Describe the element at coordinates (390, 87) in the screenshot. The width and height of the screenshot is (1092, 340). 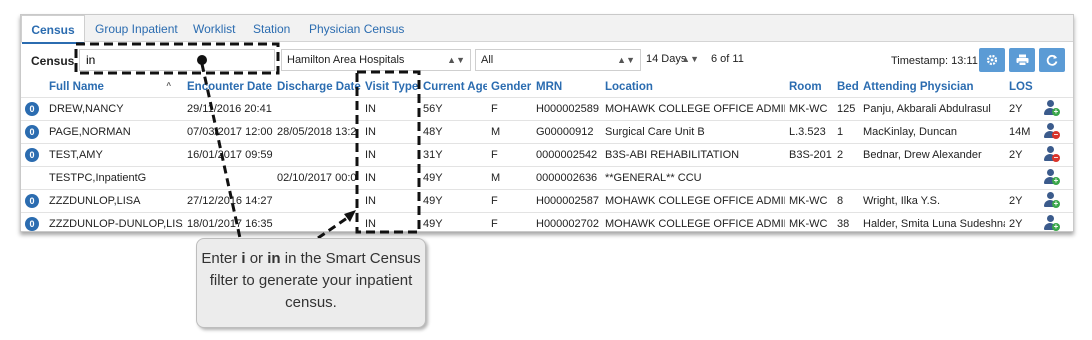
I see `header-visit-type: Visit Type` at that location.